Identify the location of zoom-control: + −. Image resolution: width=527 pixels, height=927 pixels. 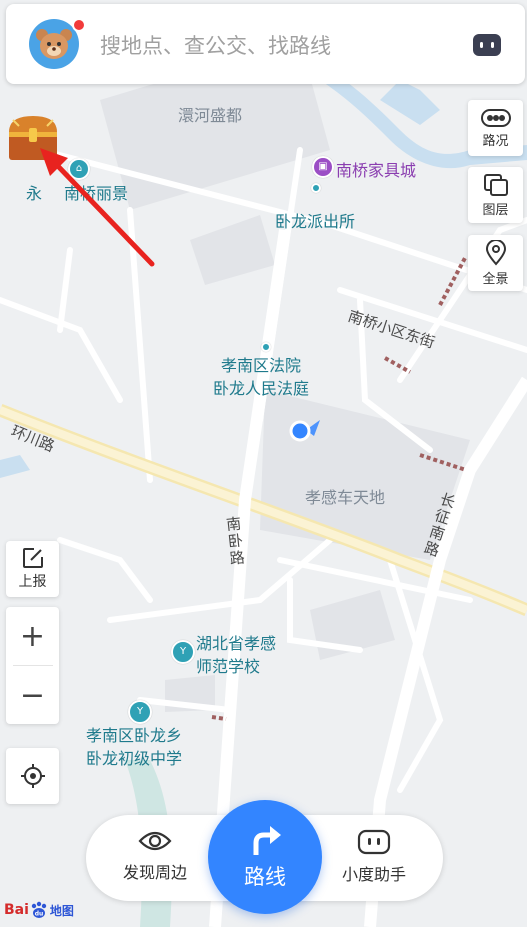
(32, 665).